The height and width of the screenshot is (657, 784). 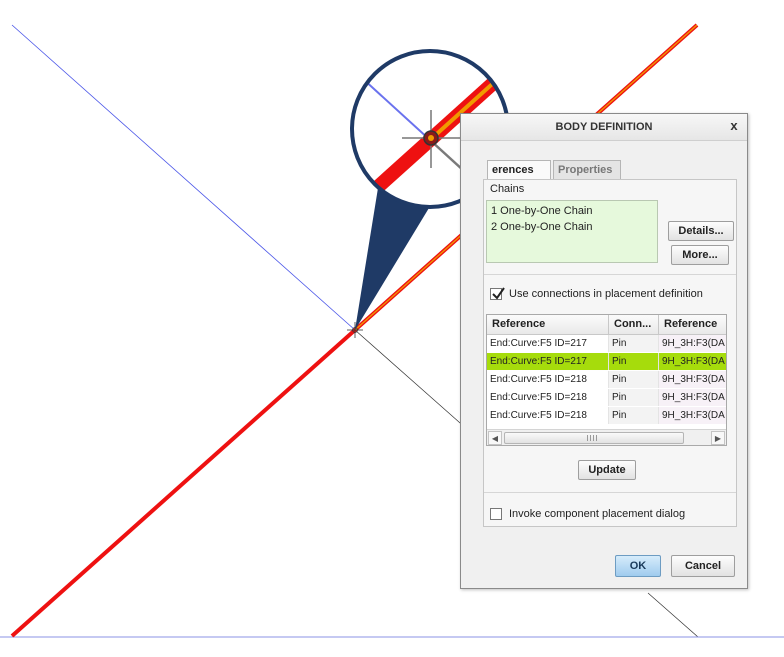 I want to click on close-icon: x, so click(x=734, y=126).